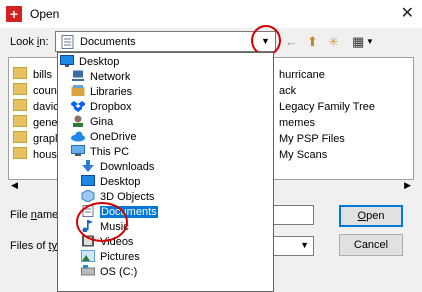  What do you see at coordinates (302, 75) in the screenshot?
I see `list-item: hurricane` at bounding box center [302, 75].